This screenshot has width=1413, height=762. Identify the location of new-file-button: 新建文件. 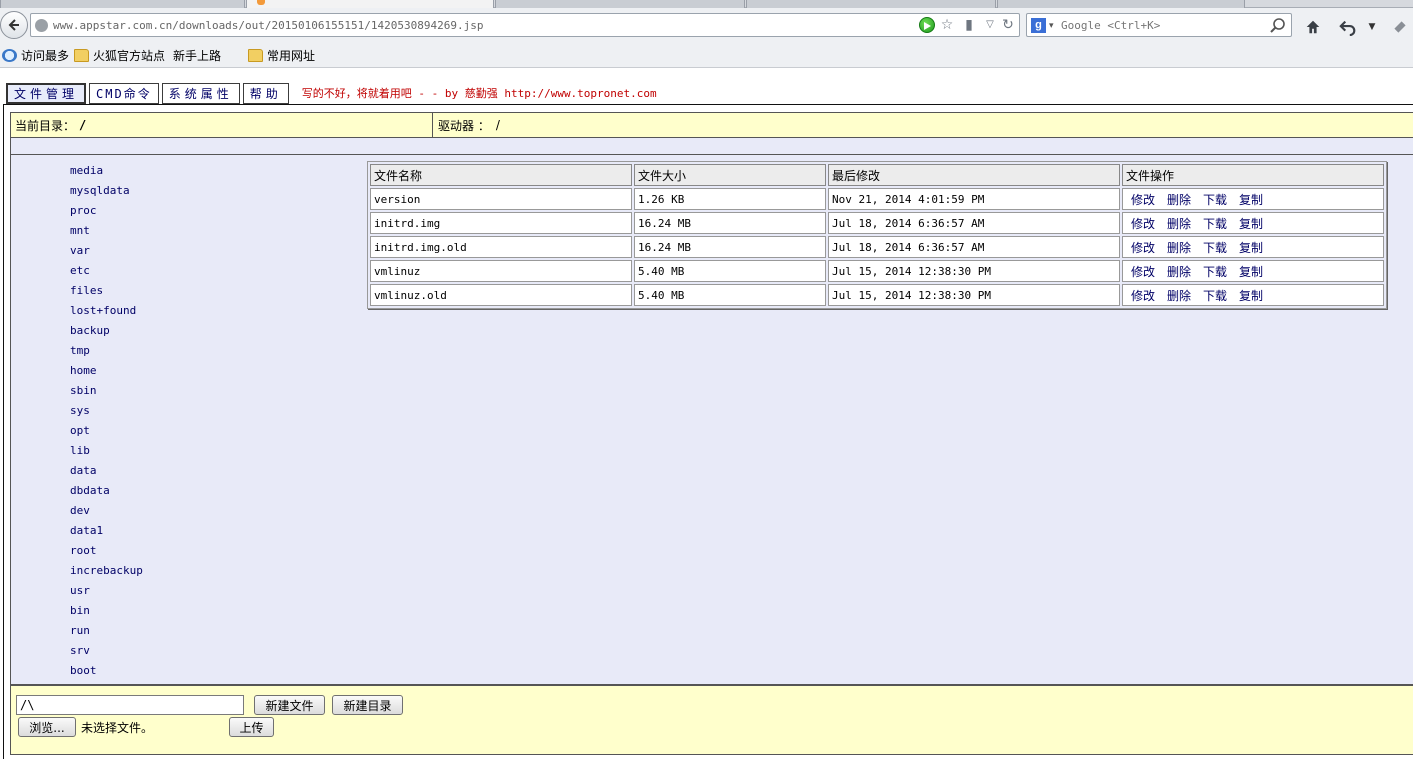
(289, 705).